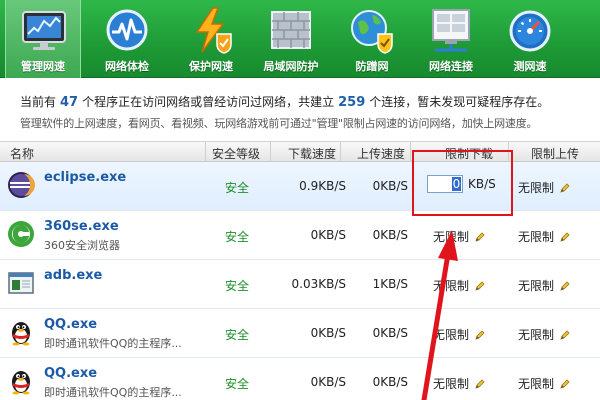 The height and width of the screenshot is (400, 600). Describe the element at coordinates (127, 30) in the screenshot. I see `heartbeat-icon` at that location.